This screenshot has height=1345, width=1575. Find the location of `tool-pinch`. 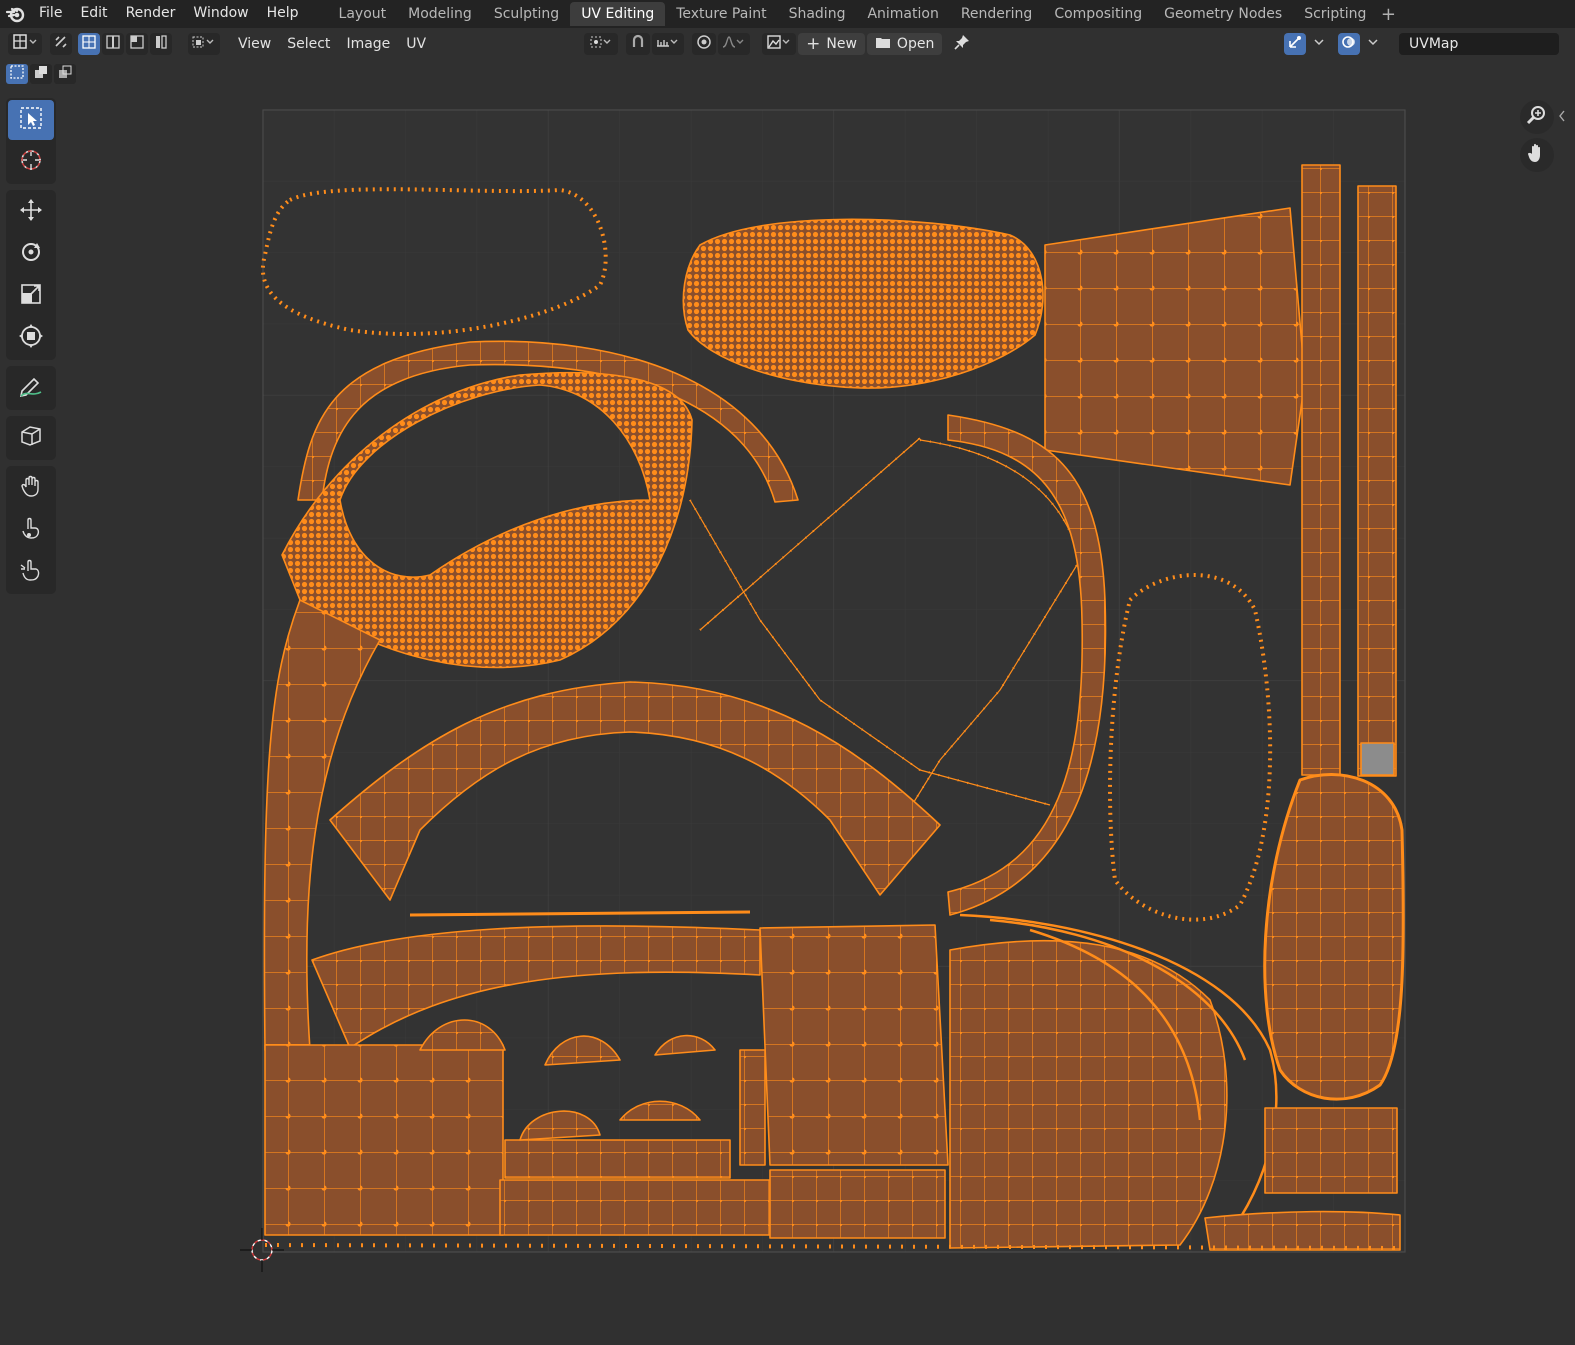

tool-pinch is located at coordinates (31, 572).